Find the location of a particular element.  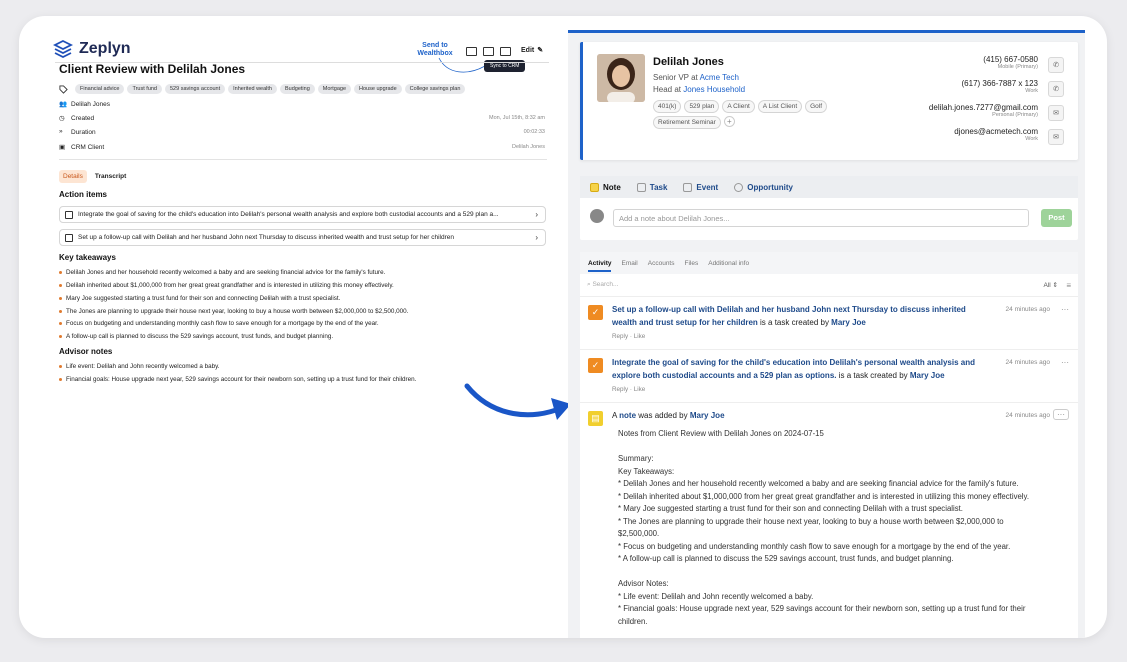

contact-photo is located at coordinates (621, 78).